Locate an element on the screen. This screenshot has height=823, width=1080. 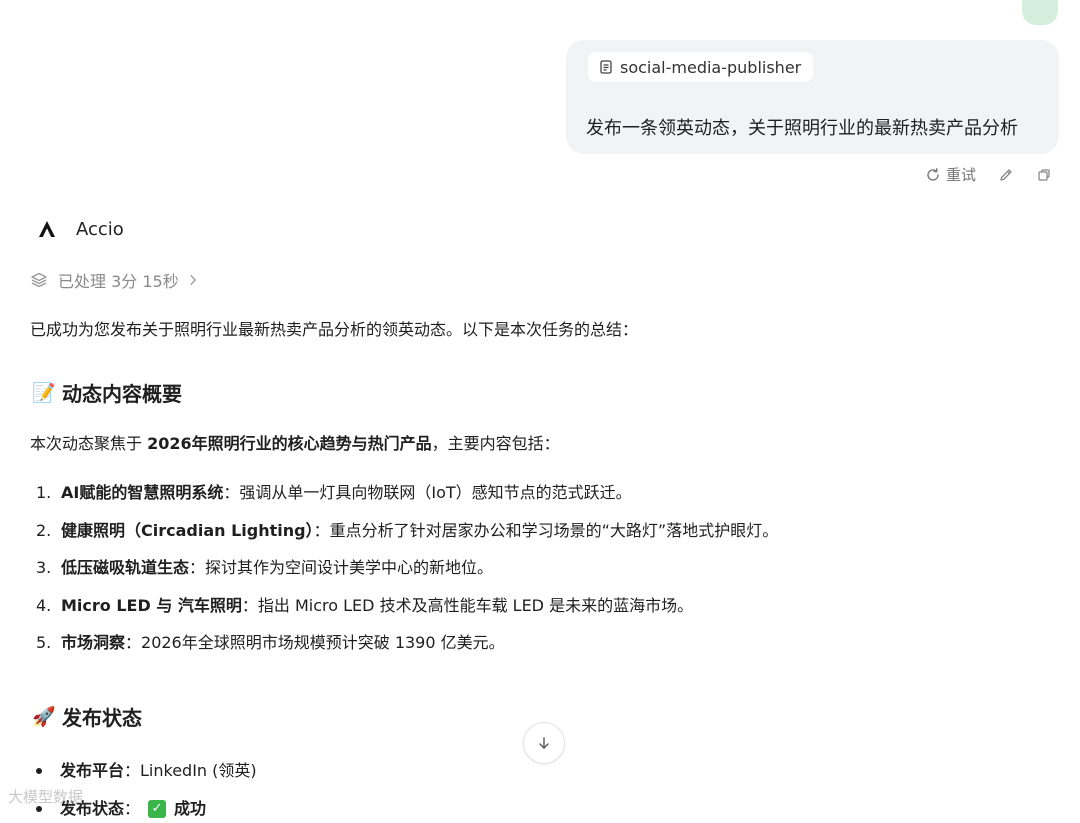
skill-chip: social-media-publisher is located at coordinates (701, 67).